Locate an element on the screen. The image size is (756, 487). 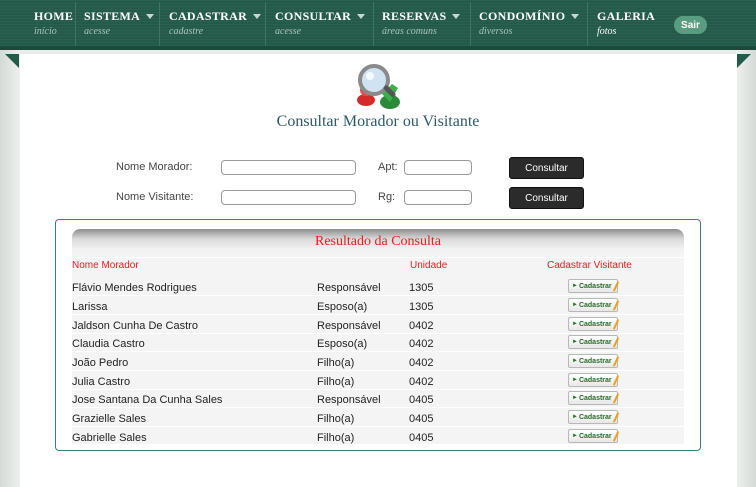
nav-galeria: GALERIA fotos is located at coordinates (626, 23).